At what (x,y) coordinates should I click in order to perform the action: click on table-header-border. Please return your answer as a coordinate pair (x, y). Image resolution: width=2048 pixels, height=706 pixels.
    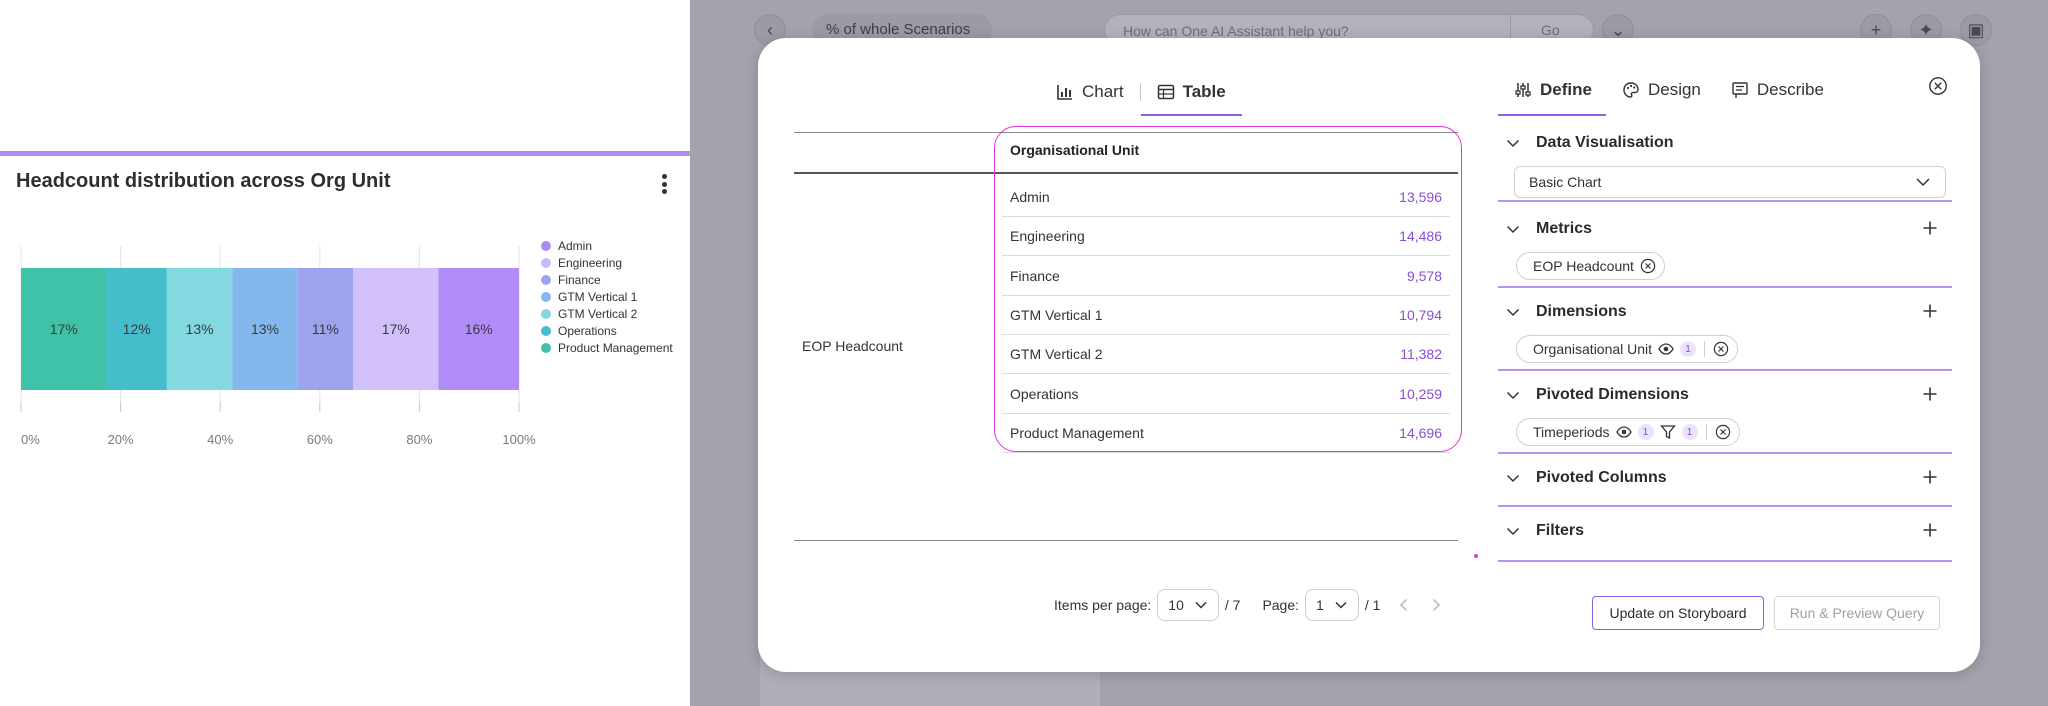
    Looking at the image, I should click on (1126, 173).